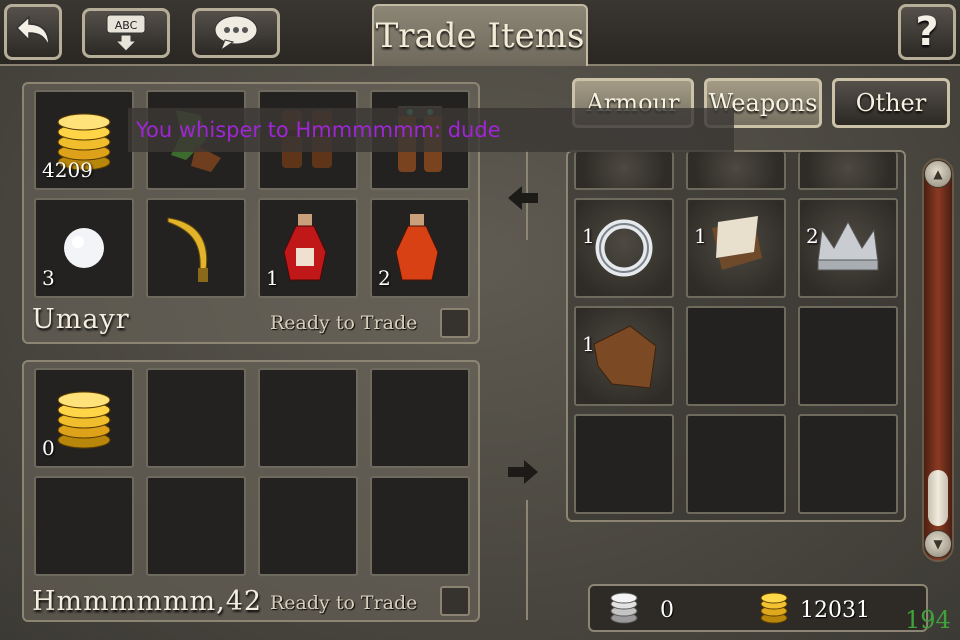 This screenshot has height=640, width=960. What do you see at coordinates (126, 25) in the screenshot?
I see `keyboard-label: ABC` at bounding box center [126, 25].